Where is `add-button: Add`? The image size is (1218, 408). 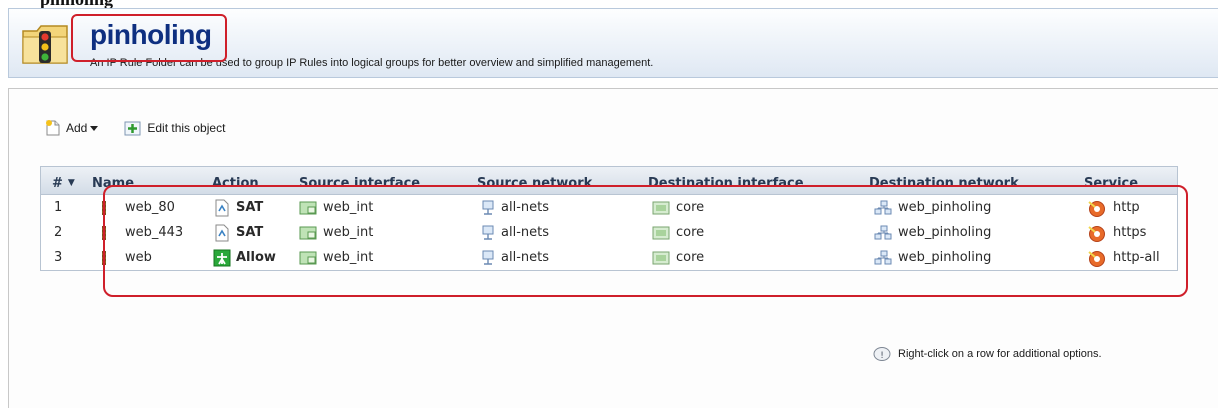
add-button: Add is located at coordinates (74, 128).